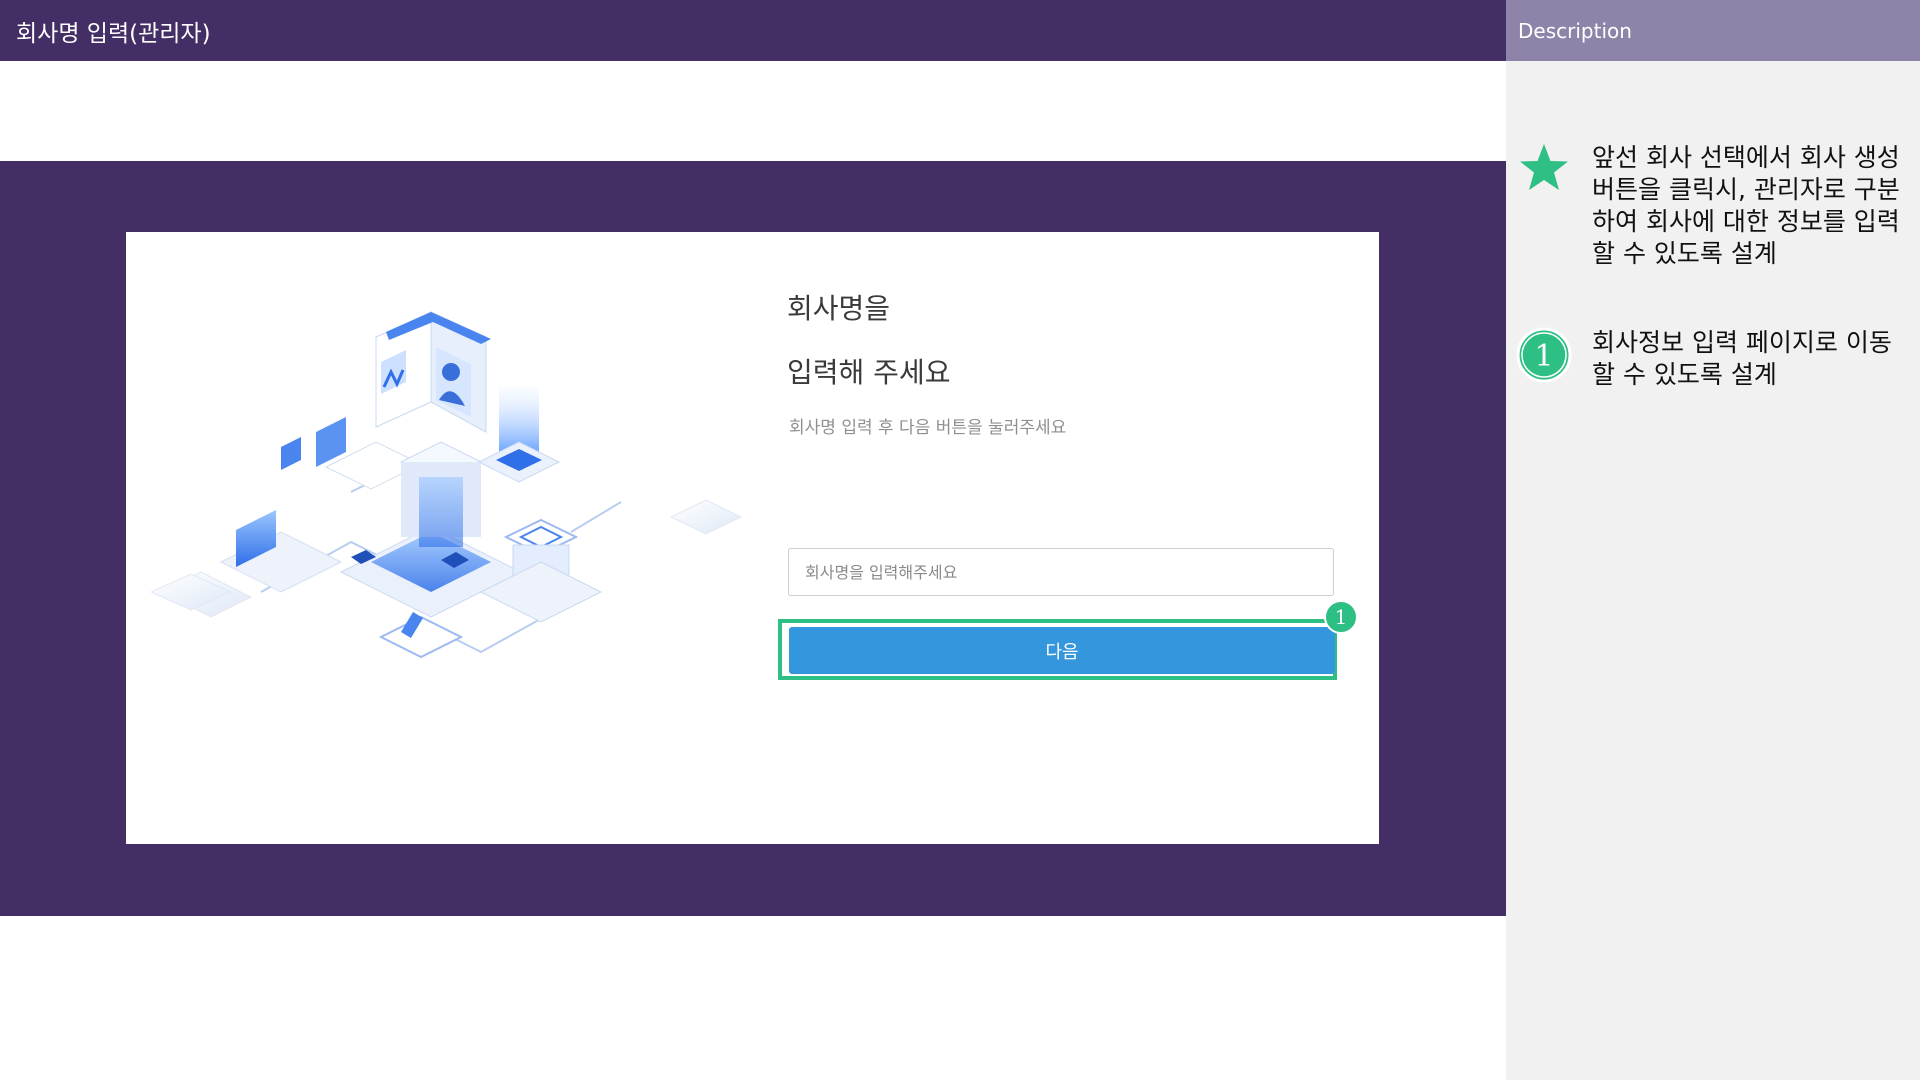  I want to click on form-heading-line1: 회사명을, so click(839, 308).